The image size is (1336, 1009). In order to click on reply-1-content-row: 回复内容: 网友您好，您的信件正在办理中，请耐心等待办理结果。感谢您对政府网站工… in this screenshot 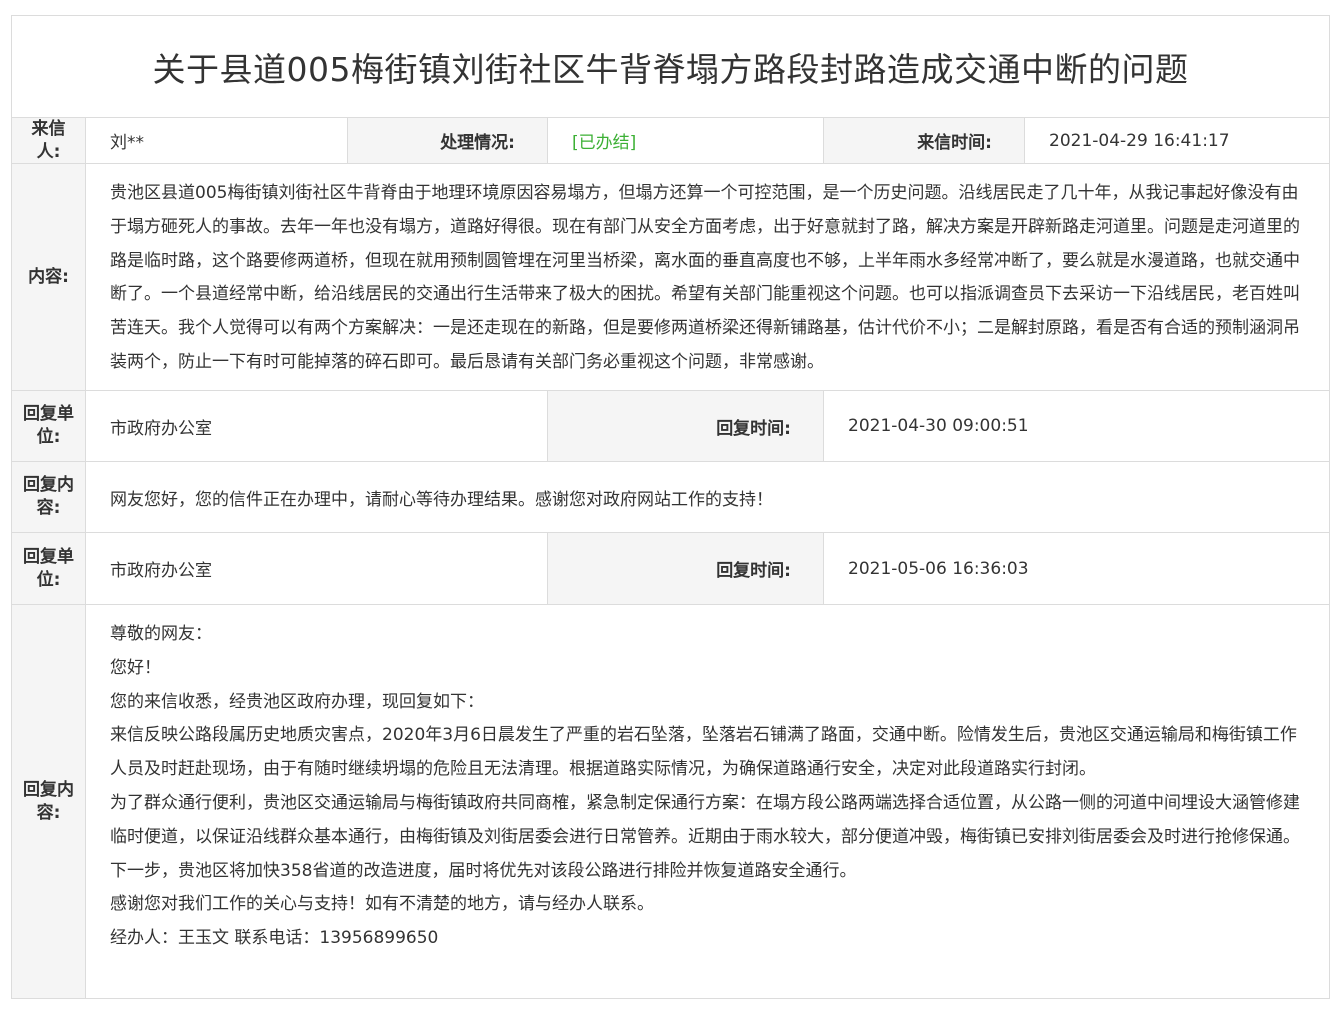, I will do `click(670, 497)`.